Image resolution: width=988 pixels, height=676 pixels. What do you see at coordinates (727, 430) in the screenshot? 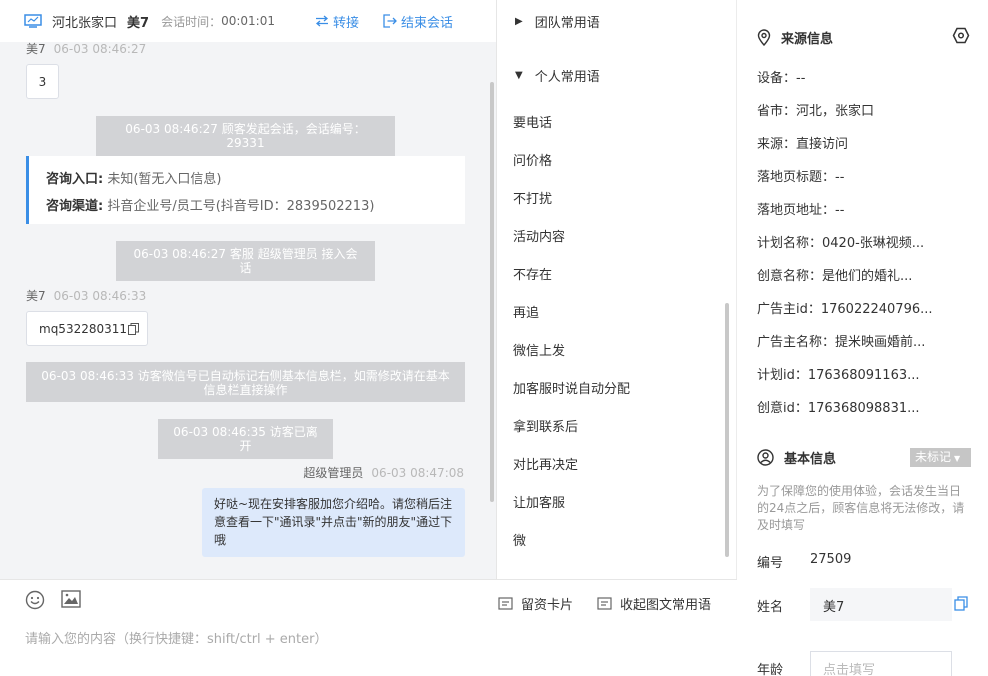
I see `phrases-scrollbar` at bounding box center [727, 430].